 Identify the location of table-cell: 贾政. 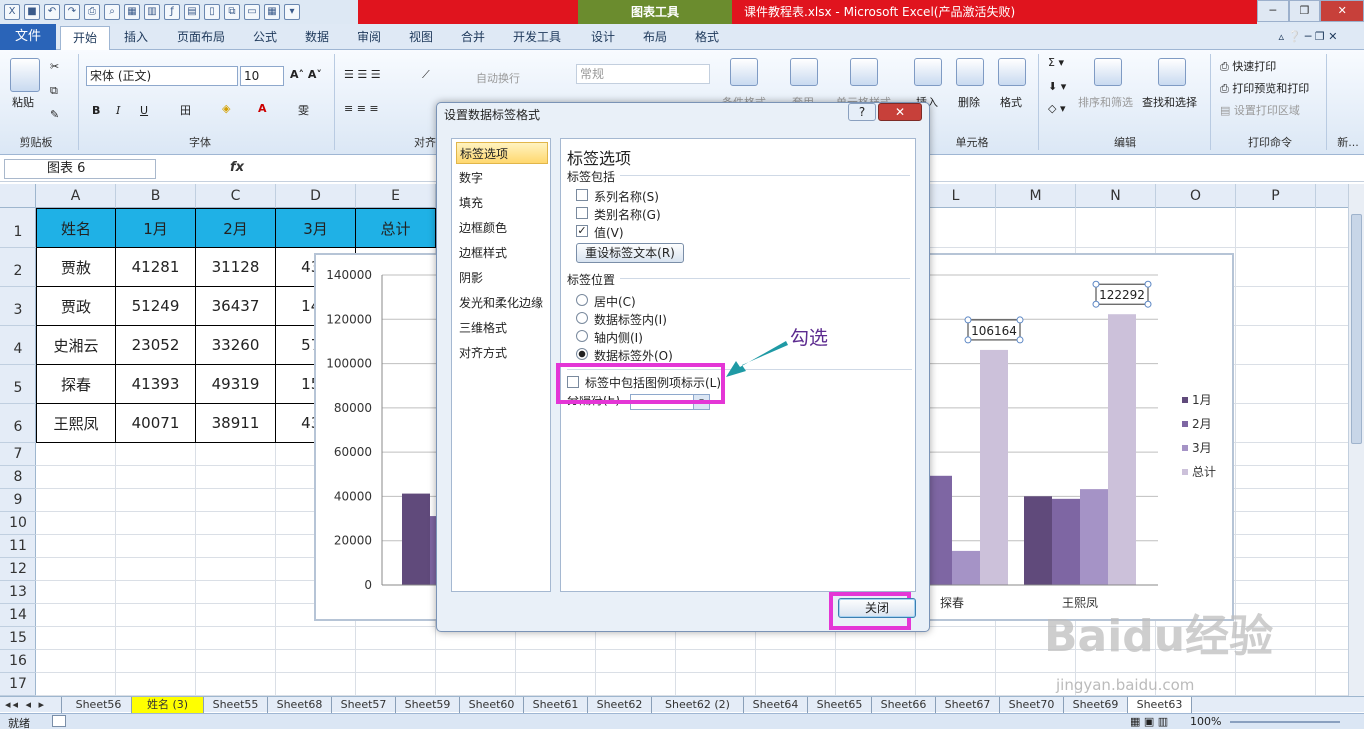
(76, 306).